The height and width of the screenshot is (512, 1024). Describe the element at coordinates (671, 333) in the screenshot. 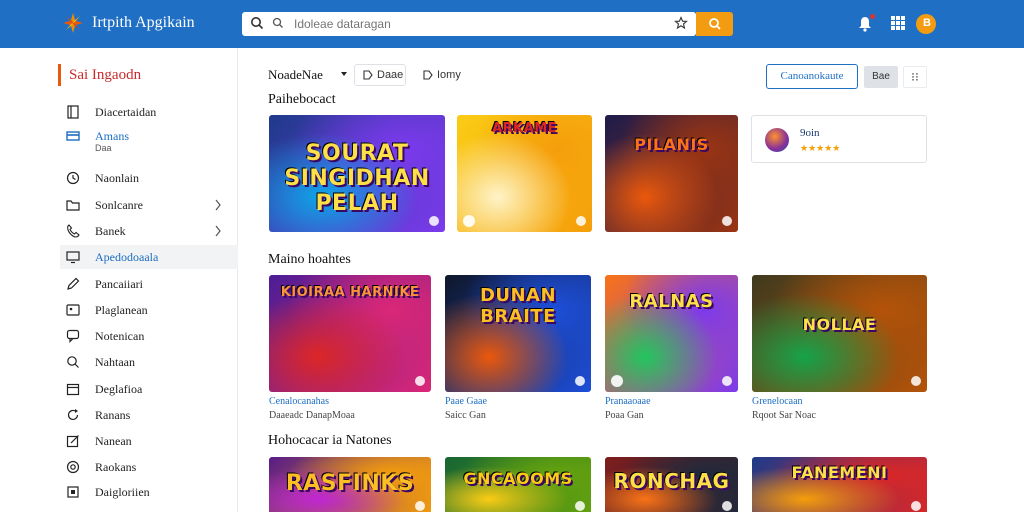

I see `game-card: RALNAS` at that location.